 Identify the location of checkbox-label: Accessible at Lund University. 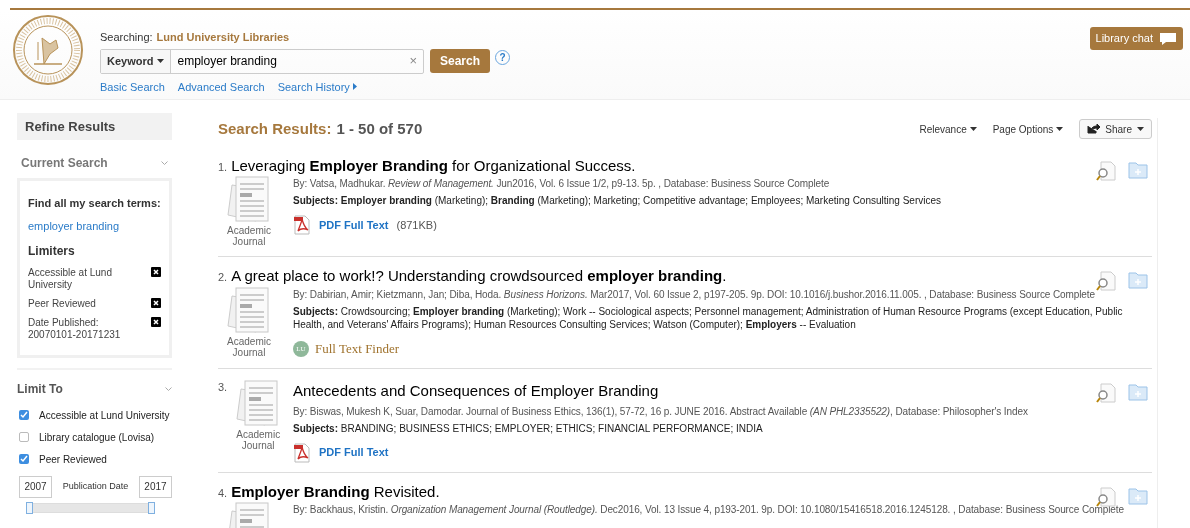
(104, 415).